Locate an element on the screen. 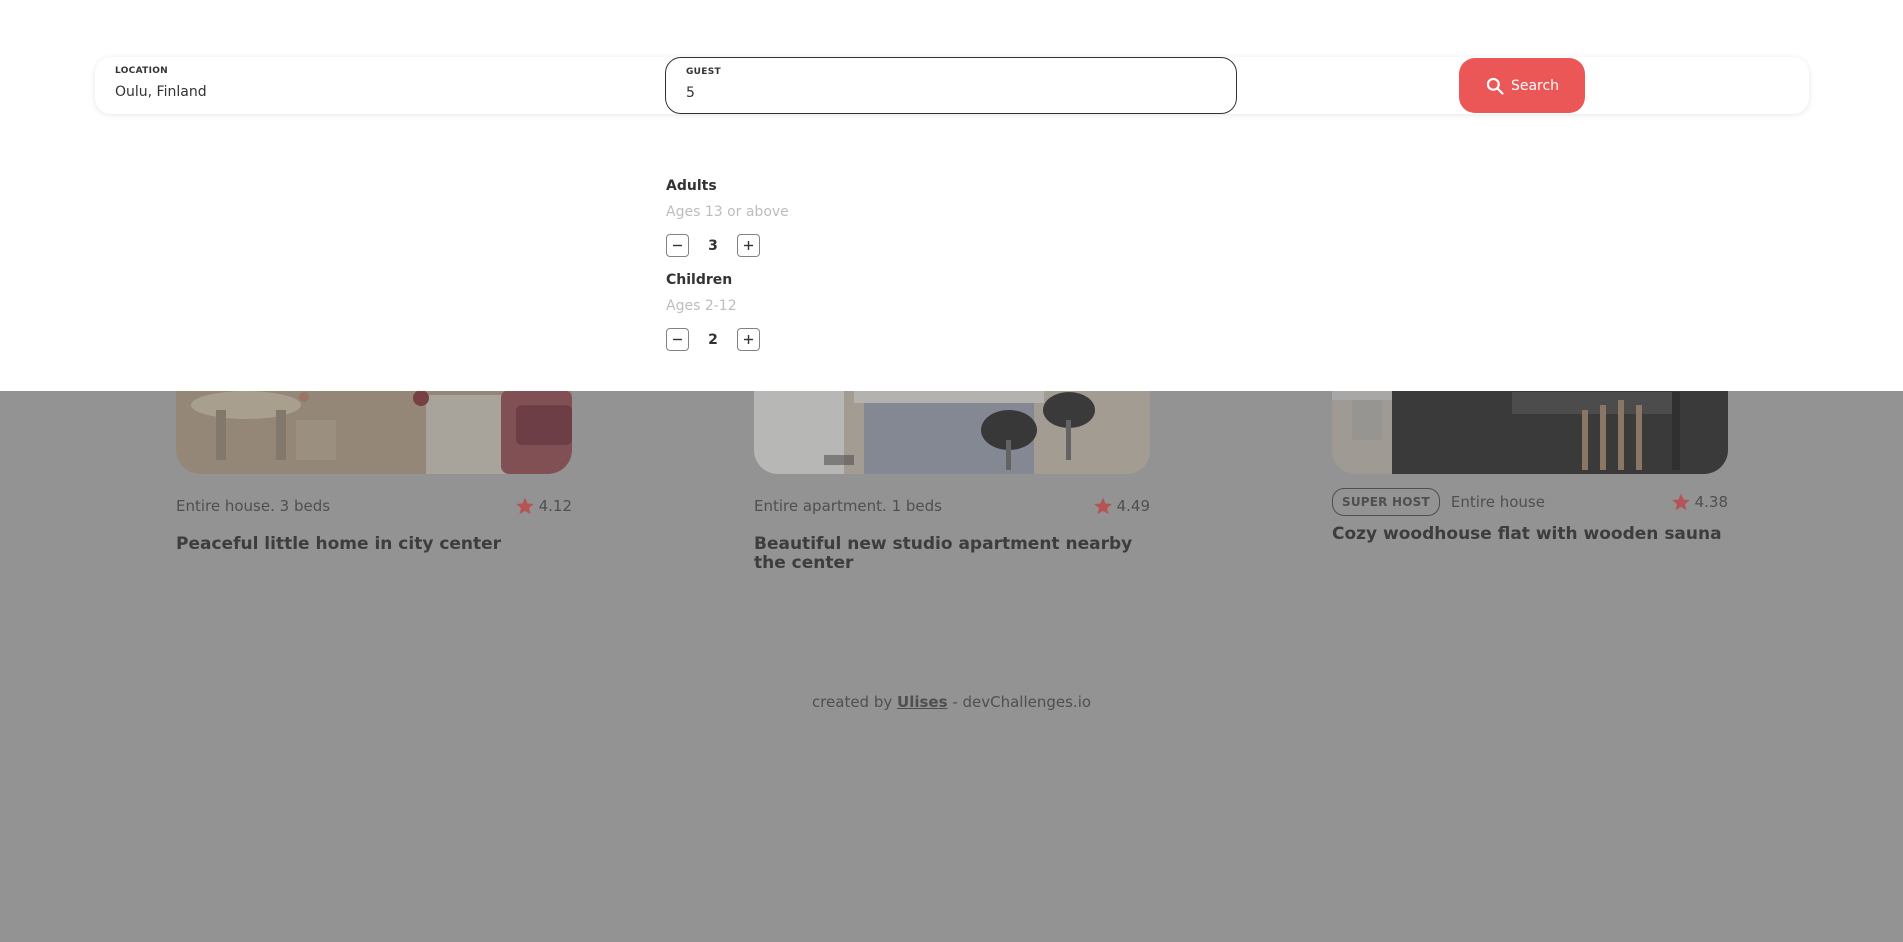 Image resolution: width=1903 pixels, height=942 pixels. children-stepper: 2 is located at coordinates (713, 339).